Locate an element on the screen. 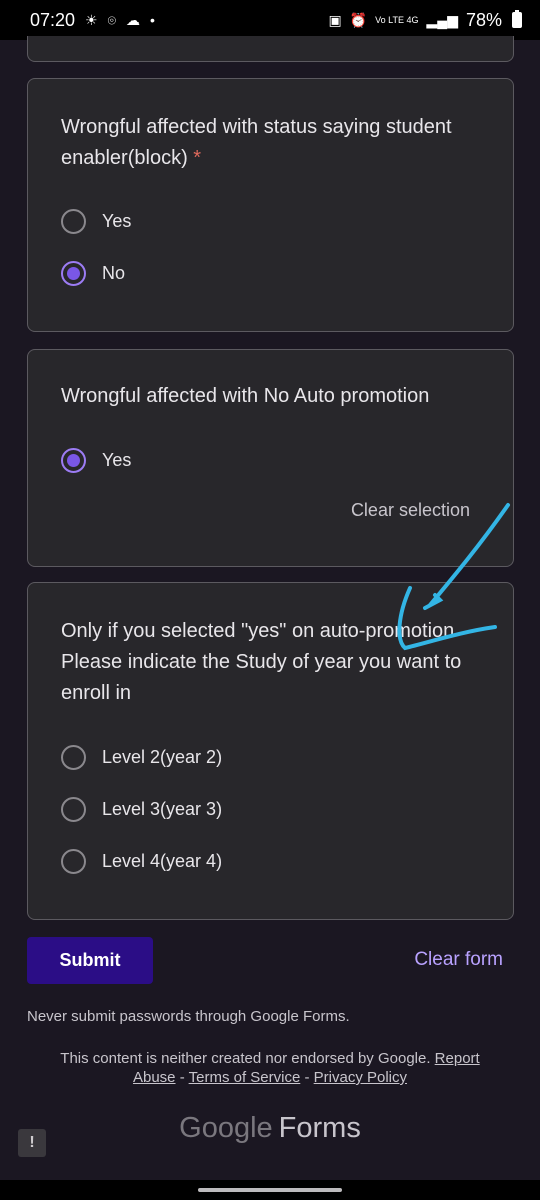 This screenshot has width=540, height=1200. home-gesture-handle is located at coordinates (270, 1190).